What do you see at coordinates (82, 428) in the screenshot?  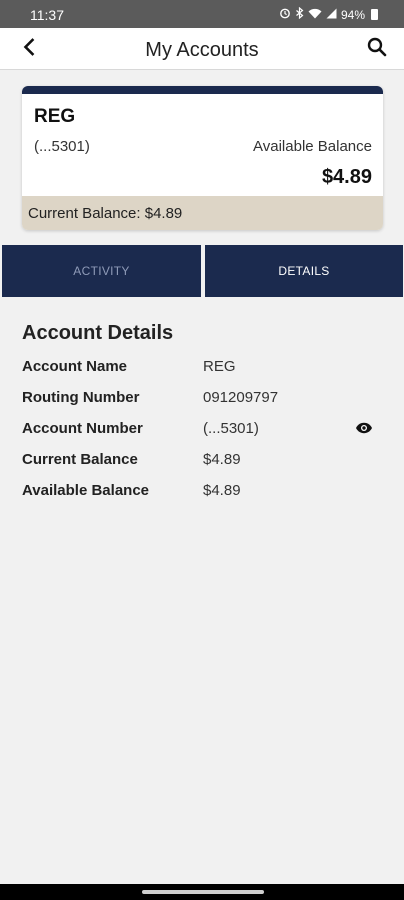 I see `detail-label: Account Number` at bounding box center [82, 428].